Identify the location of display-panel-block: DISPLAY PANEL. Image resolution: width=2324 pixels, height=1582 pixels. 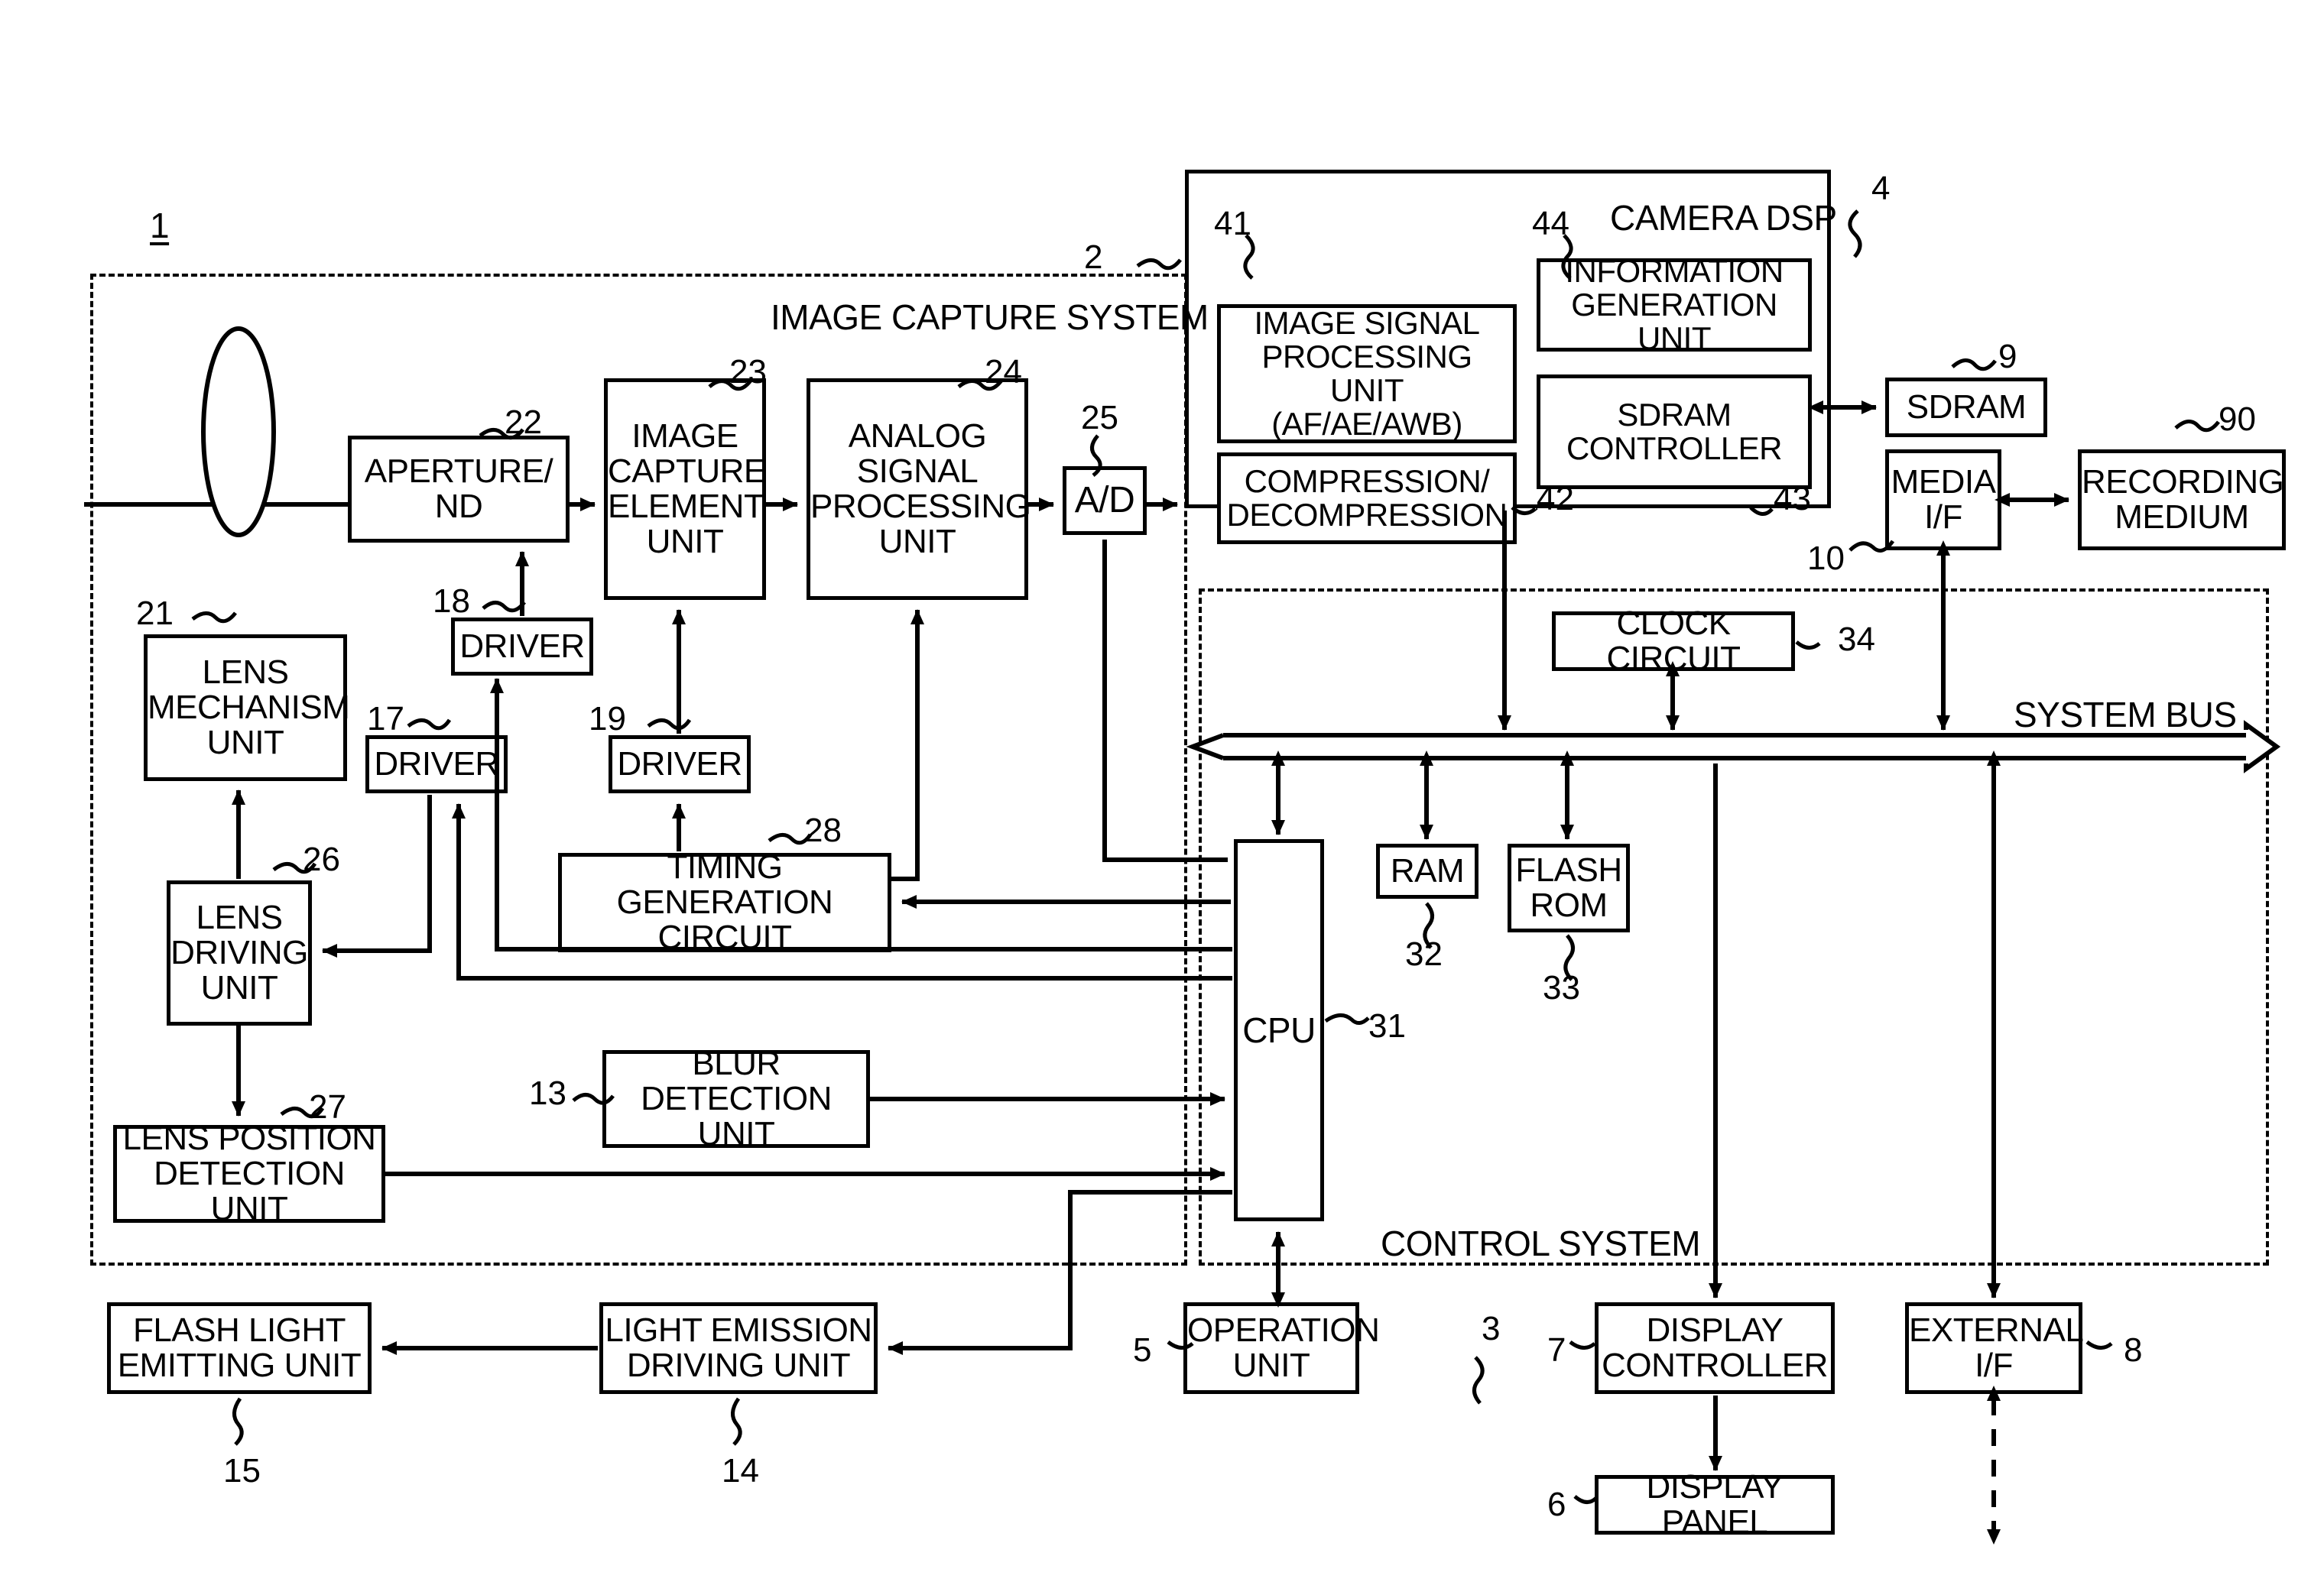
(1715, 1505).